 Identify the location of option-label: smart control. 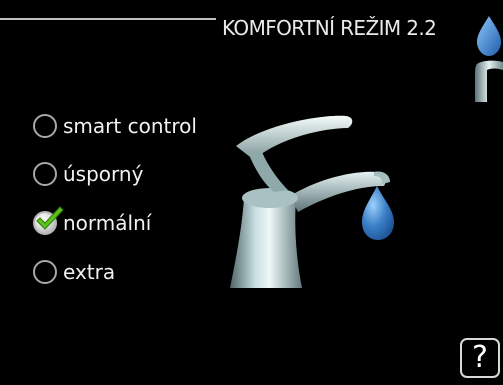
(130, 126).